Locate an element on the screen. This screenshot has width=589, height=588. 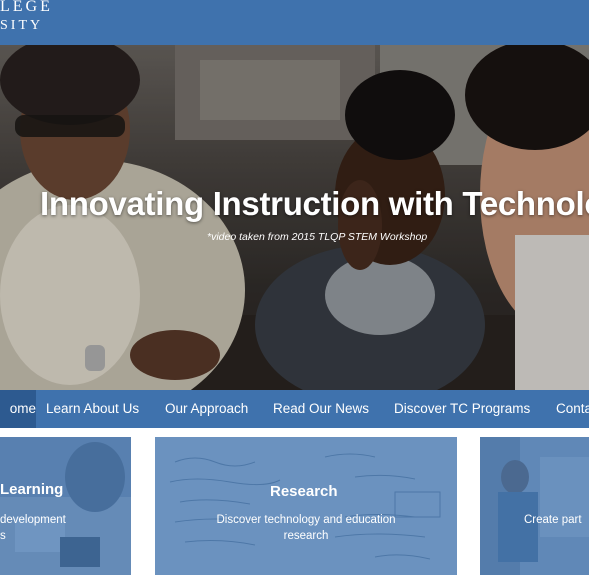
nav-item-label: Read Our News is located at coordinates (321, 408).